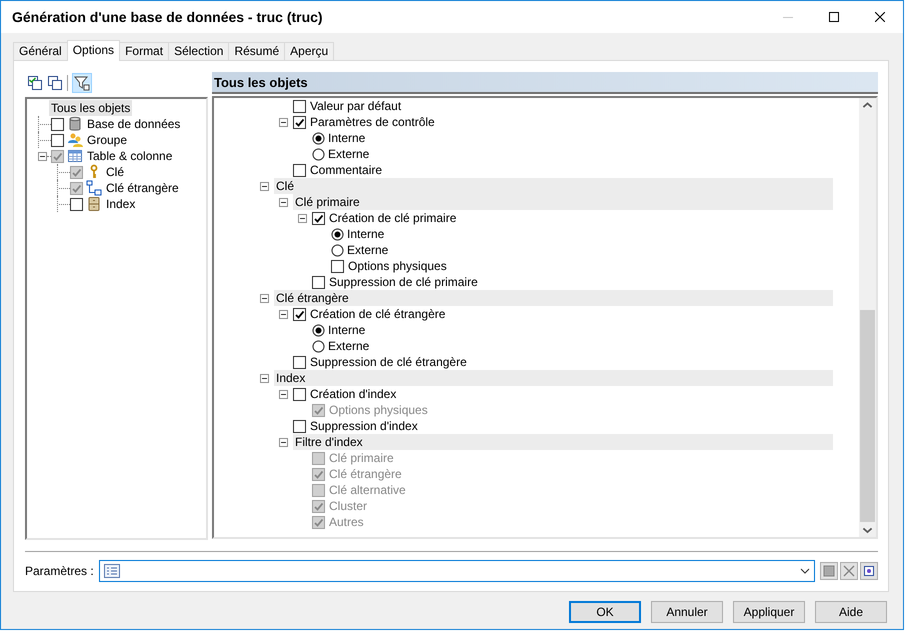  I want to click on database-icon, so click(75, 124).